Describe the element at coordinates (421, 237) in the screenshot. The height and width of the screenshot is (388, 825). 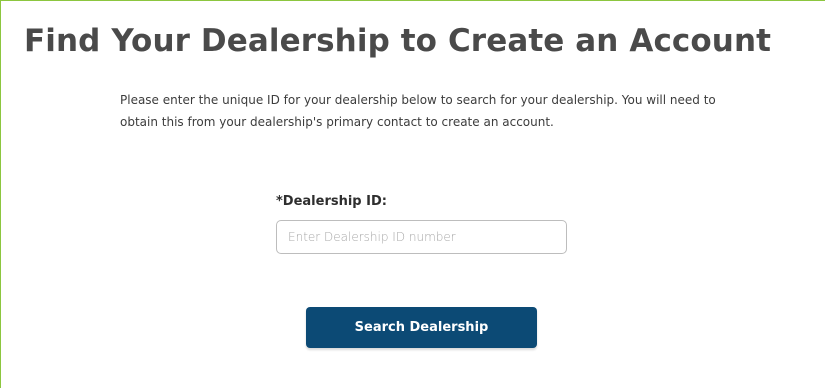
I see `dealership-id-input` at that location.